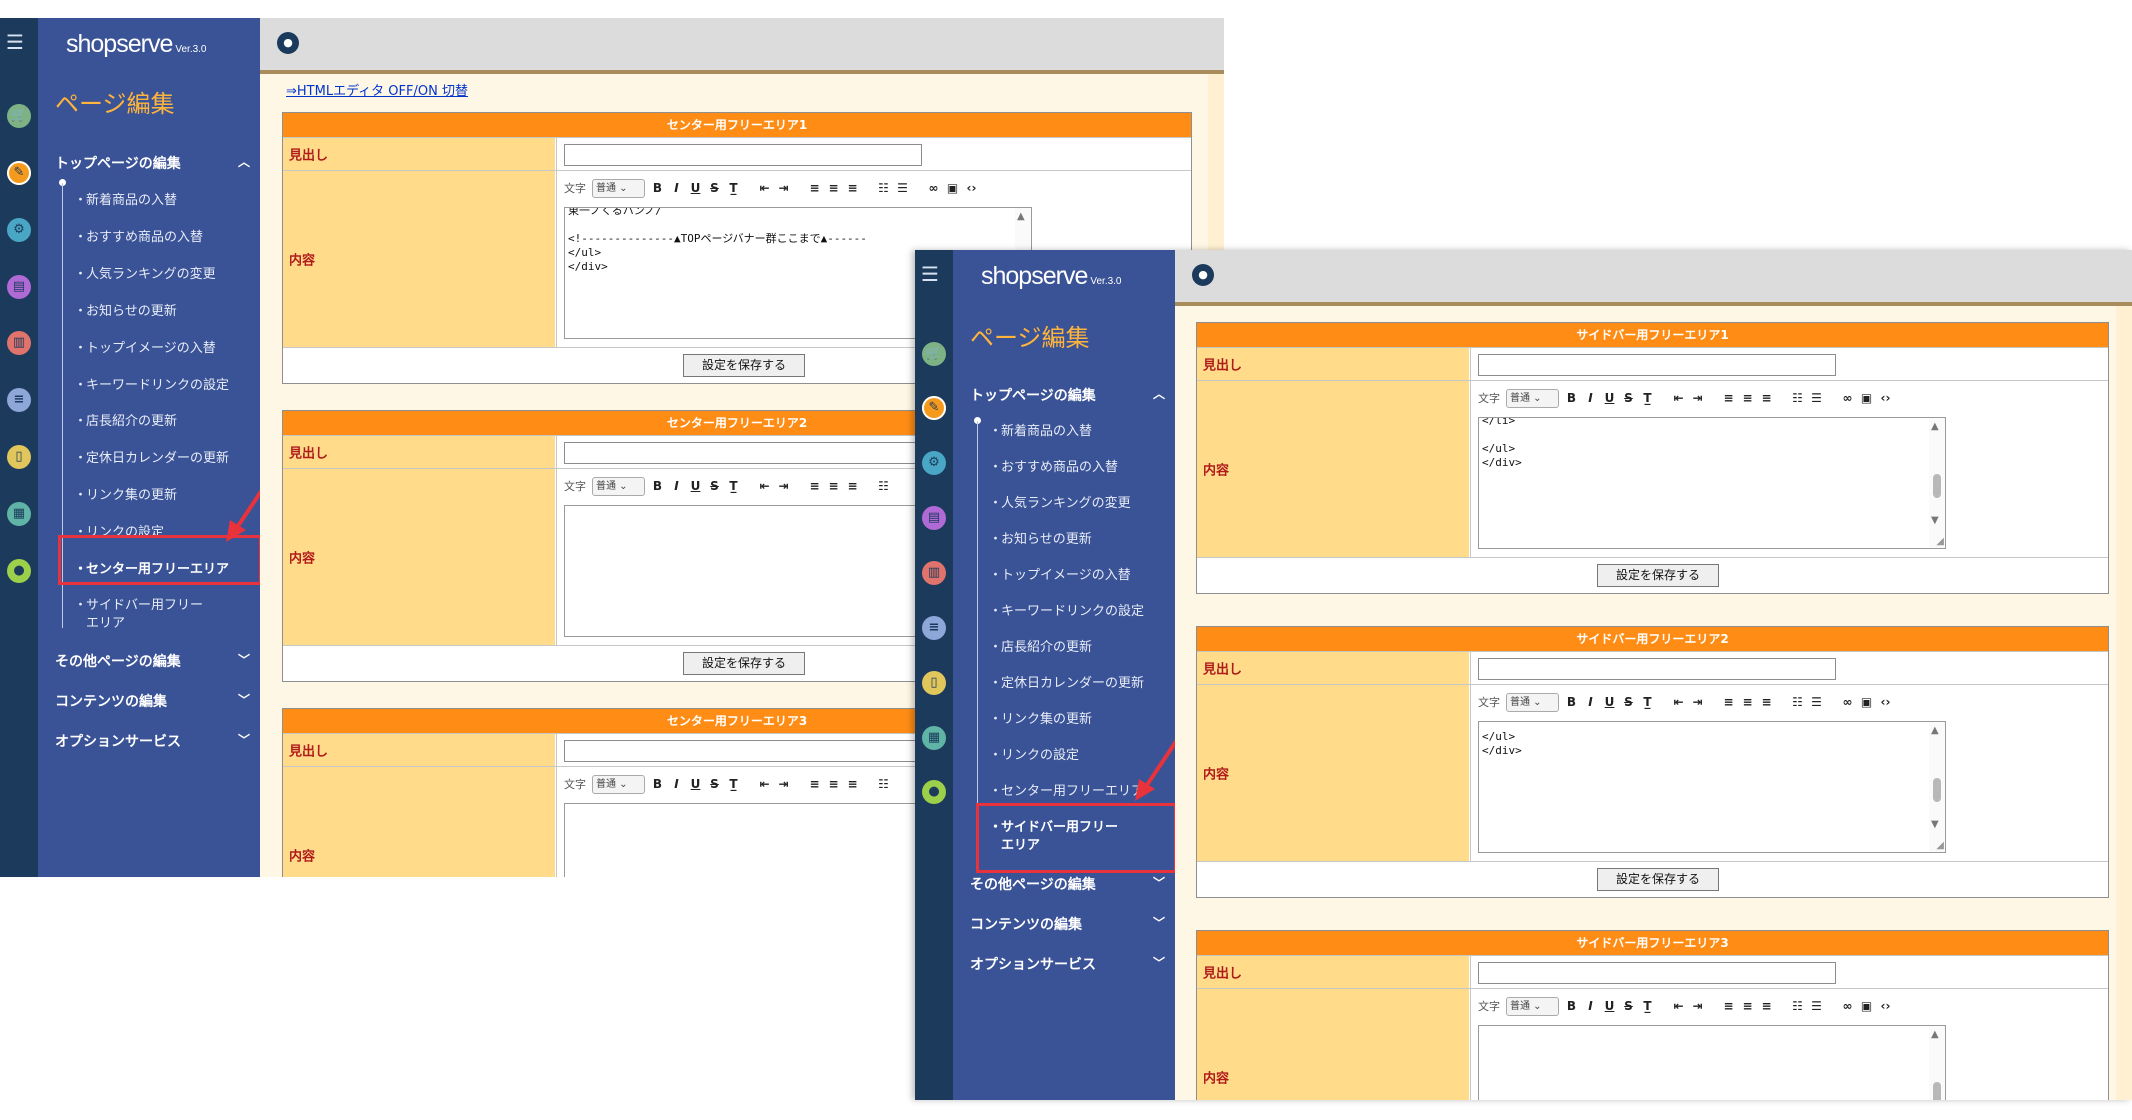 Image resolution: width=2132 pixels, height=1120 pixels. I want to click on editor-scrollbar: ▲ ▼, so click(1937, 483).